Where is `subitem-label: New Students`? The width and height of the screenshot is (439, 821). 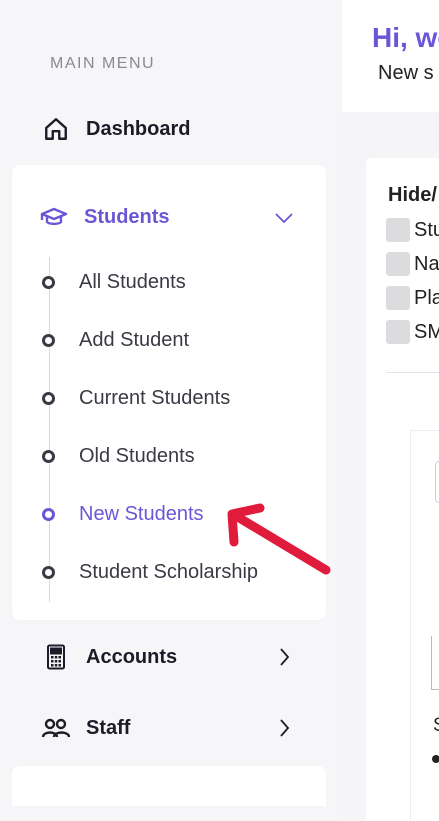
subitem-label: New Students is located at coordinates (141, 514).